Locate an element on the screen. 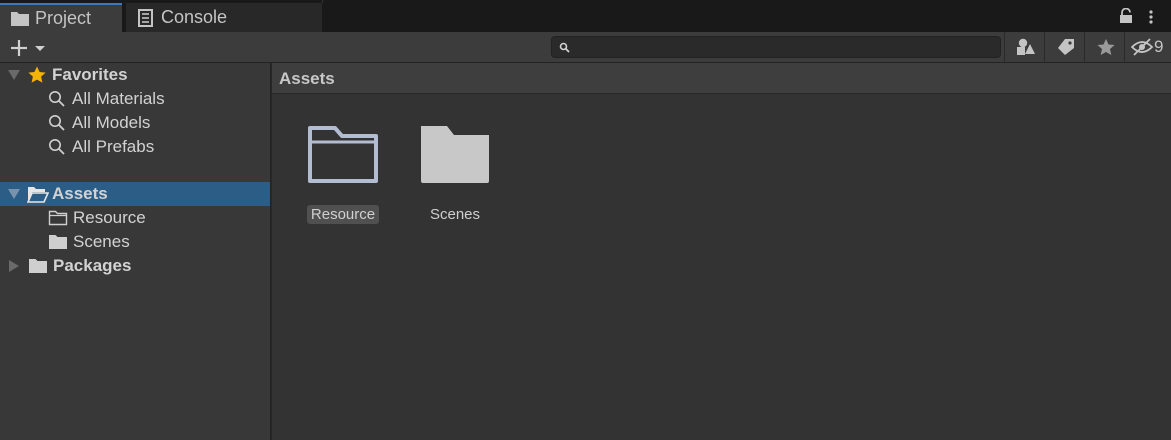 The image size is (1171, 440). tree-label: Scenes is located at coordinates (101, 241).